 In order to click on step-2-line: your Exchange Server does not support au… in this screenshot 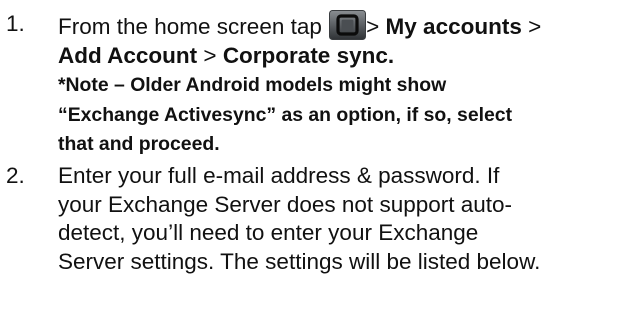, I will do `click(285, 204)`.